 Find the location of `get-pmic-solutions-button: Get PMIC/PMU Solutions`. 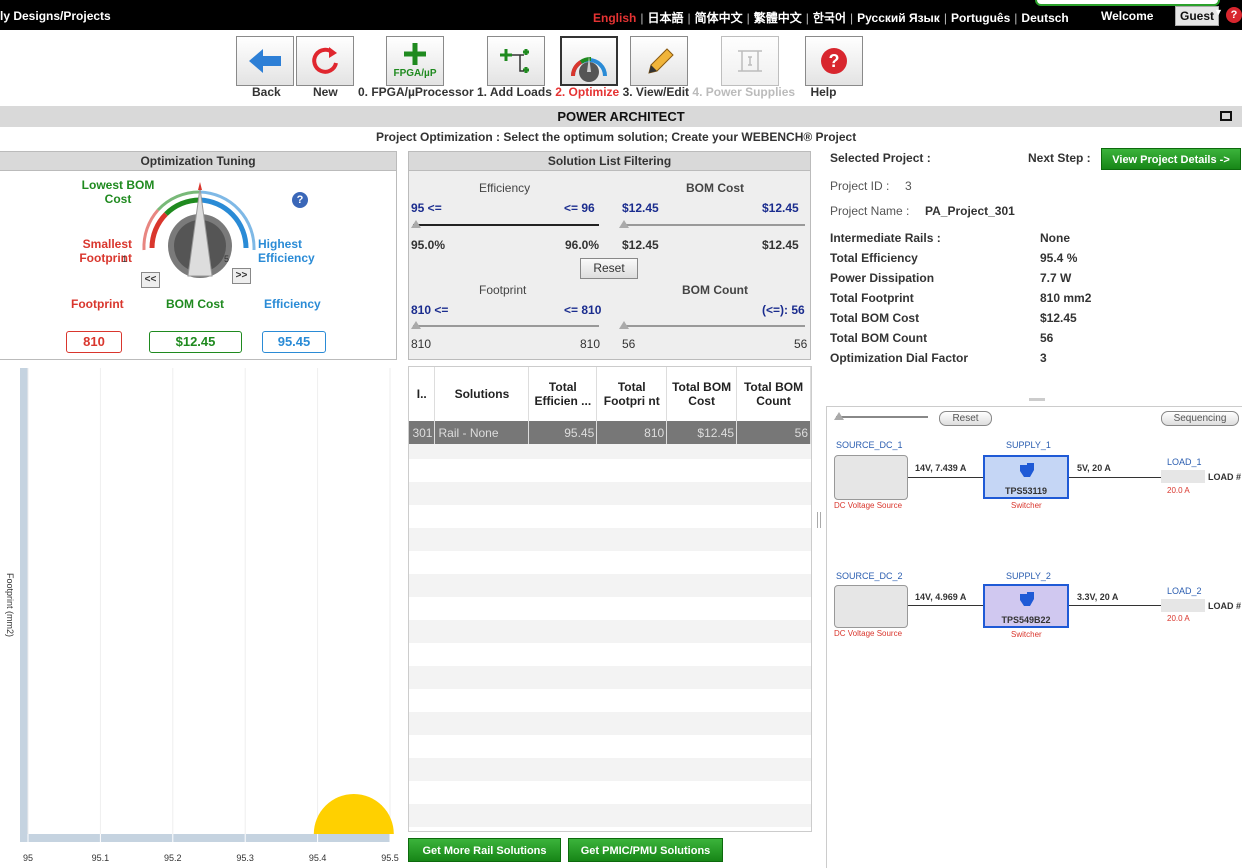

get-pmic-solutions-button: Get PMIC/PMU Solutions is located at coordinates (645, 850).